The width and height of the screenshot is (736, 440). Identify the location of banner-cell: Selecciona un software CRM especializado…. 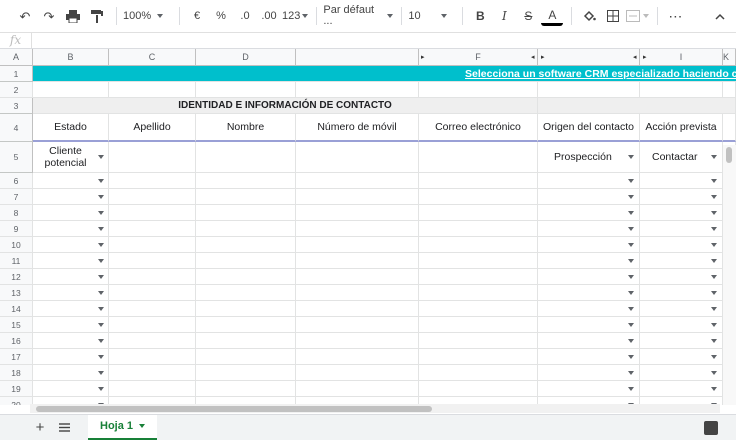
(384, 74).